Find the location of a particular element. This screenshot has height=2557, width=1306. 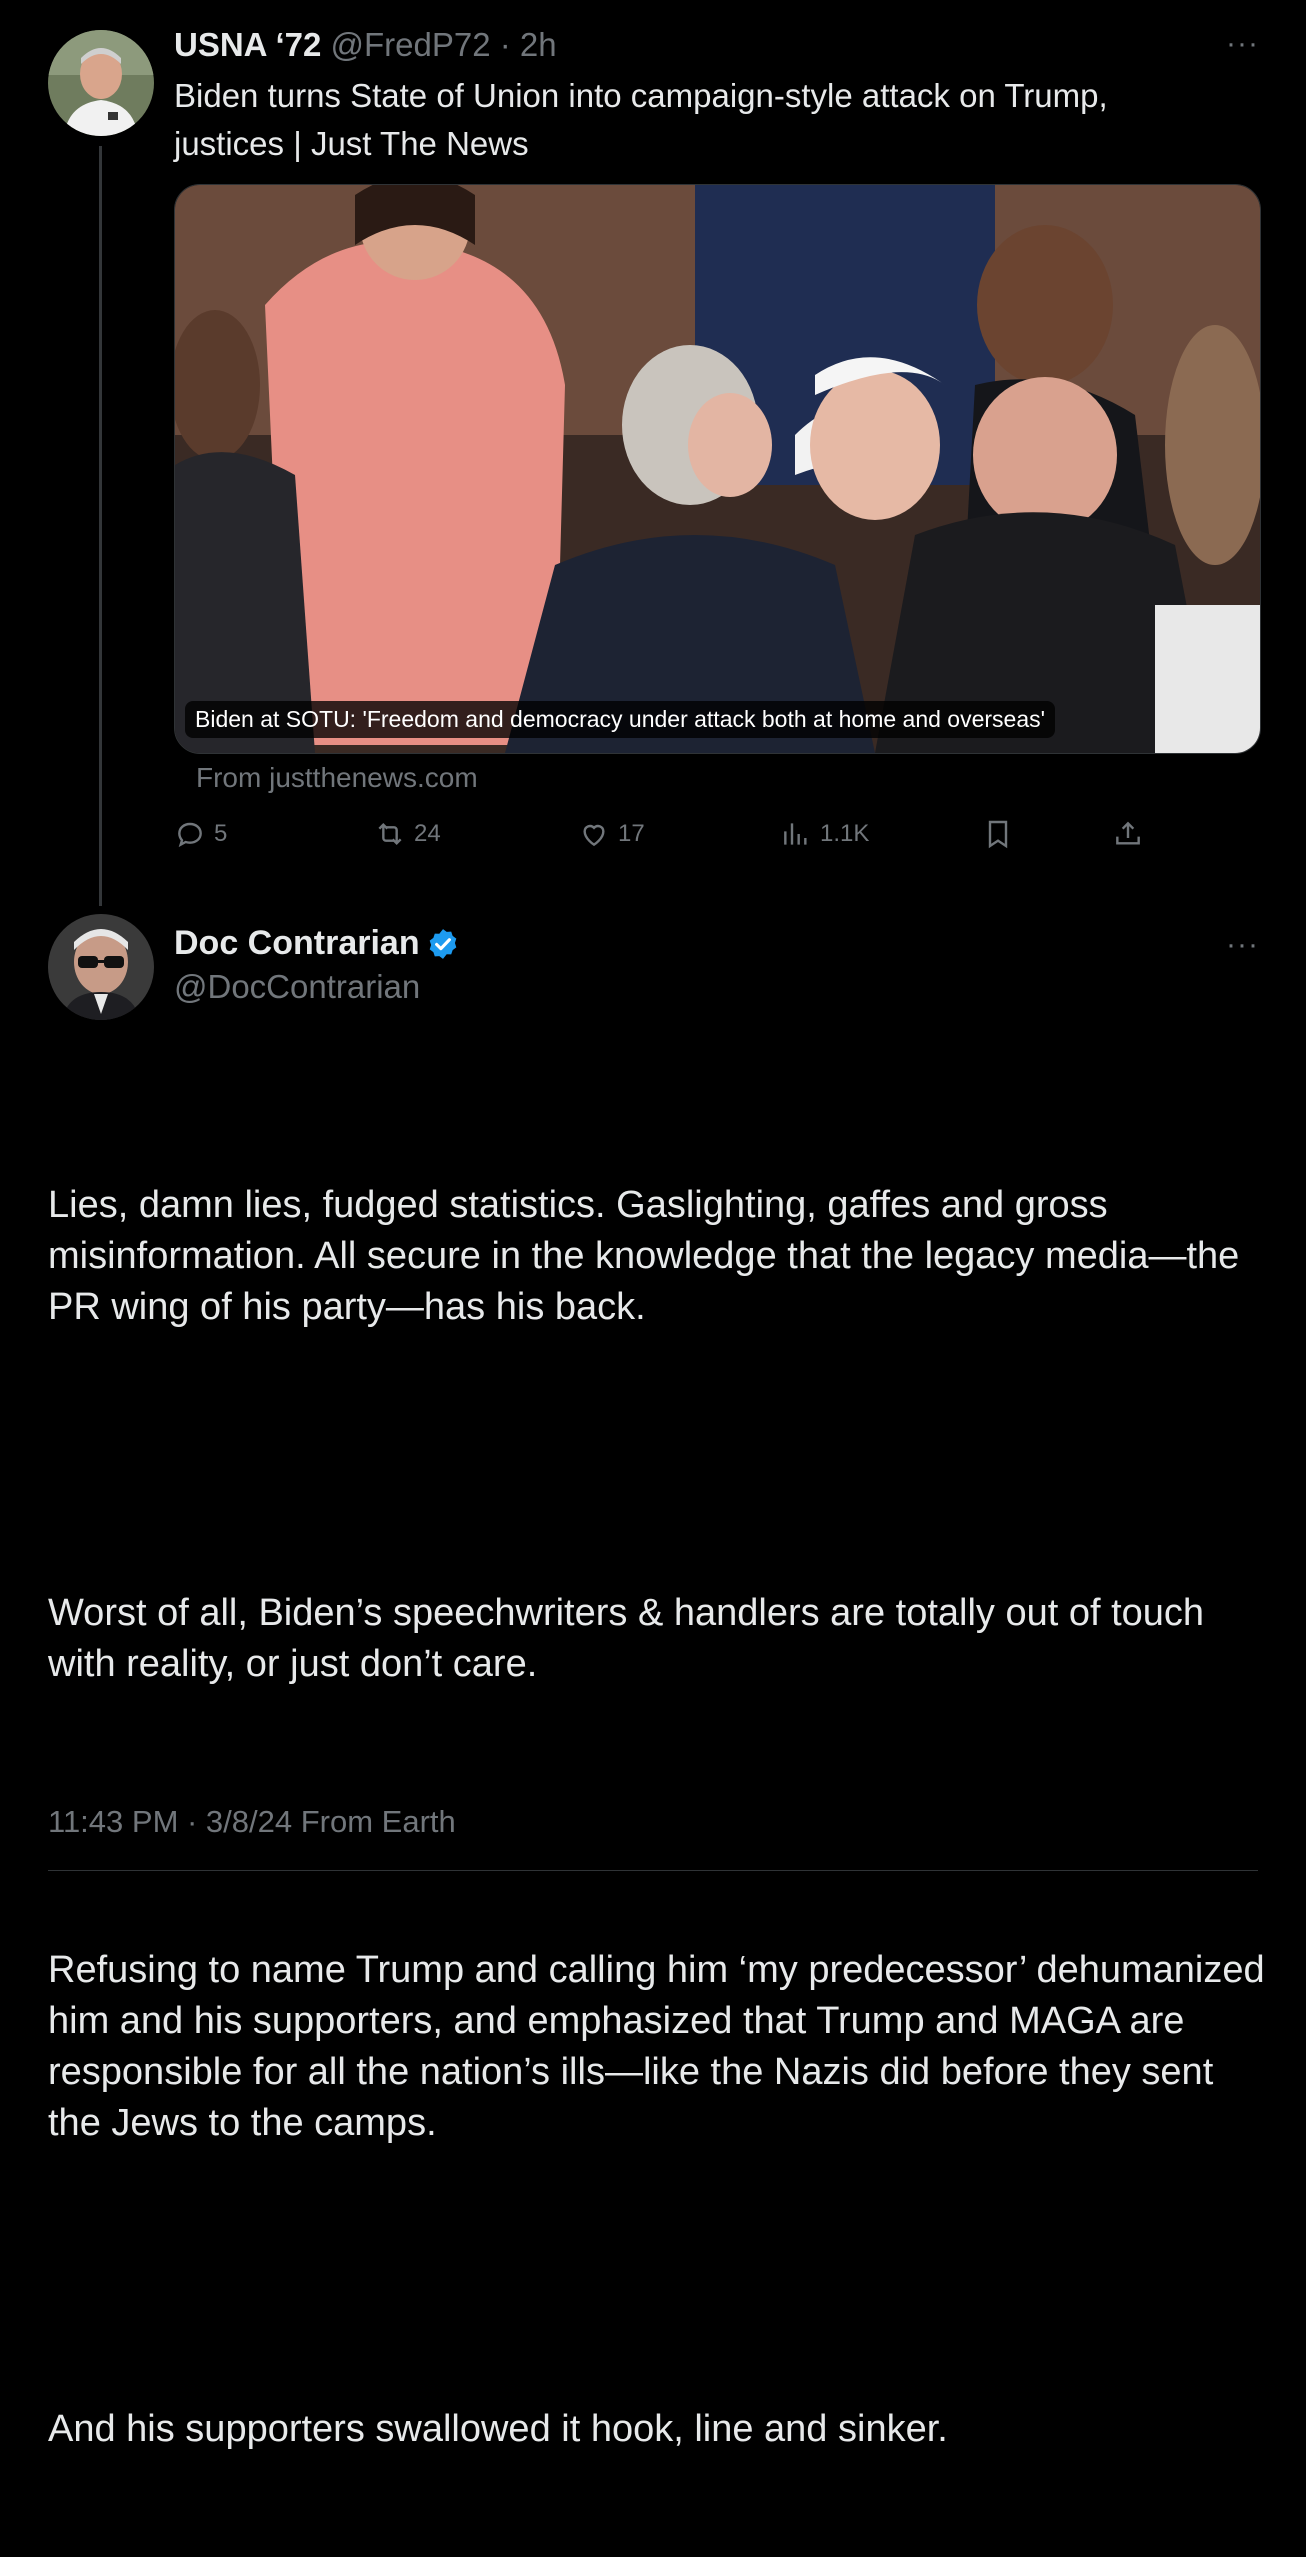

like-count: 17 is located at coordinates (631, 833).